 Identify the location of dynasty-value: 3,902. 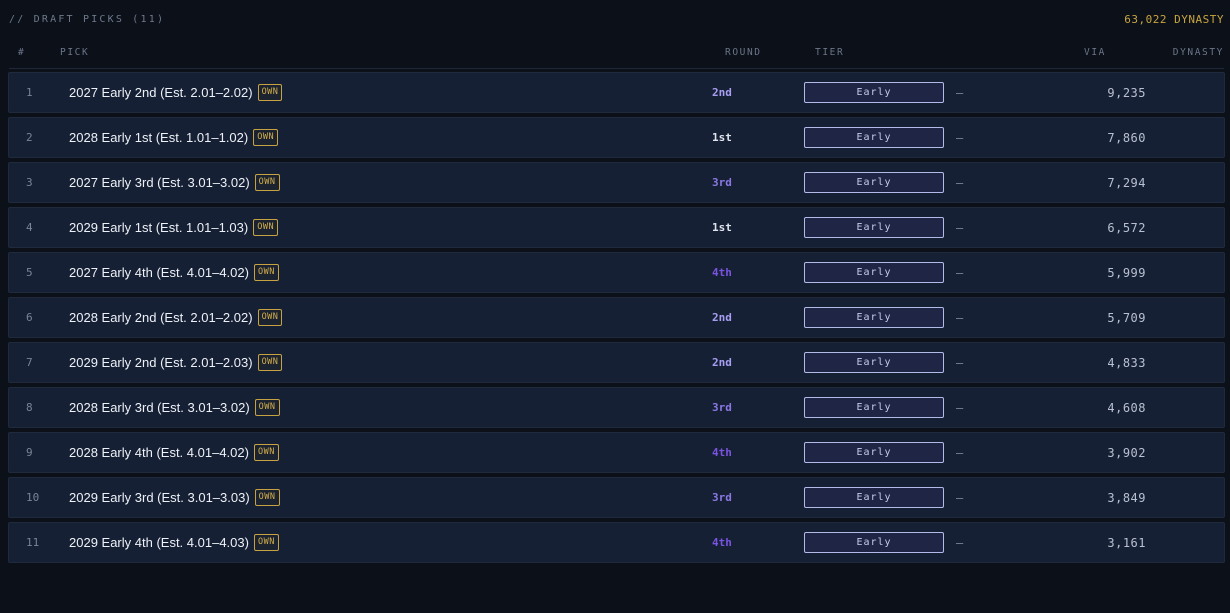
(1126, 452).